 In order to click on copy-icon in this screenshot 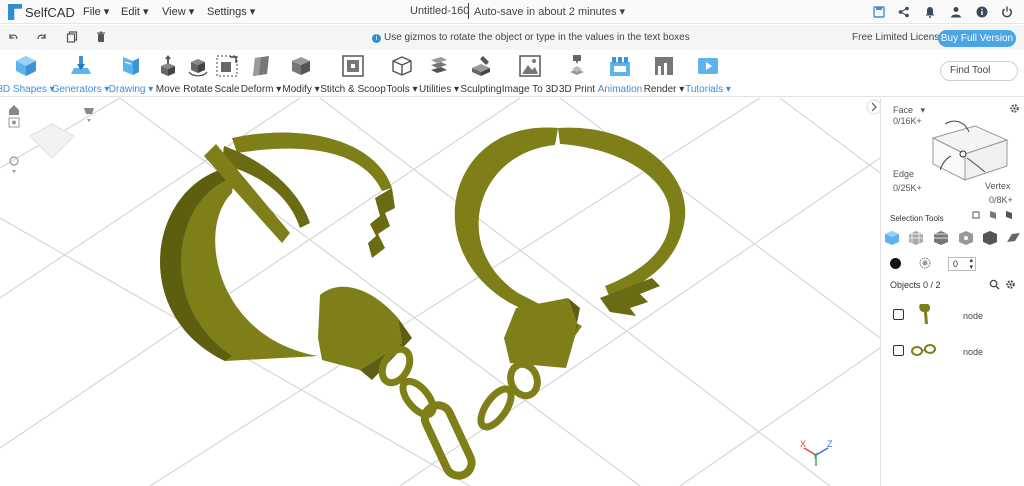, I will do `click(73, 38)`.